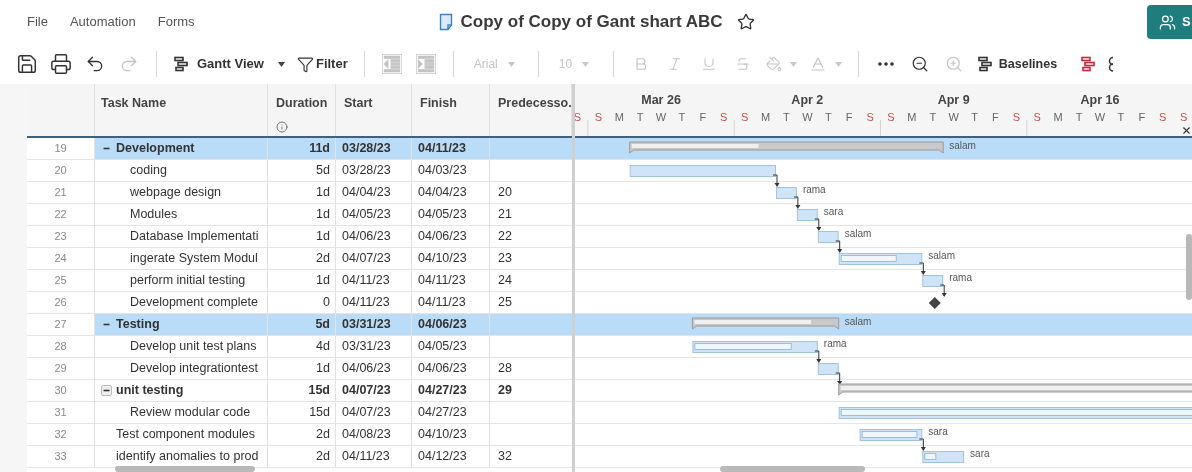  I want to click on predecessors-cell-text: 32, so click(505, 457).